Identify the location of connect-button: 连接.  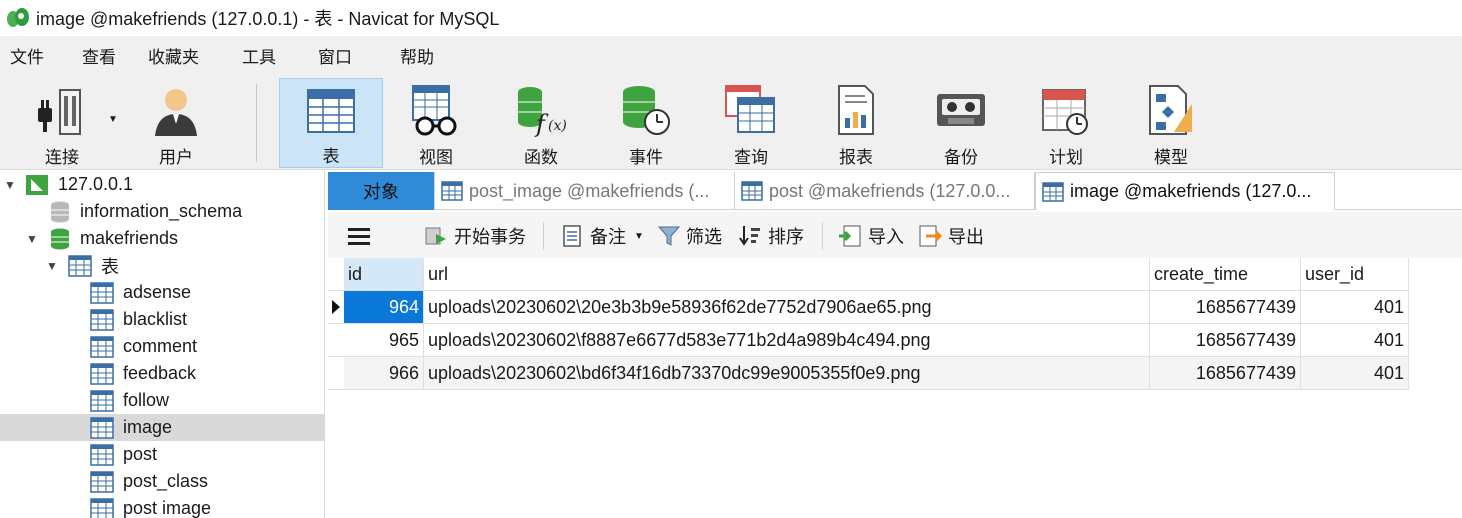
(62, 123).